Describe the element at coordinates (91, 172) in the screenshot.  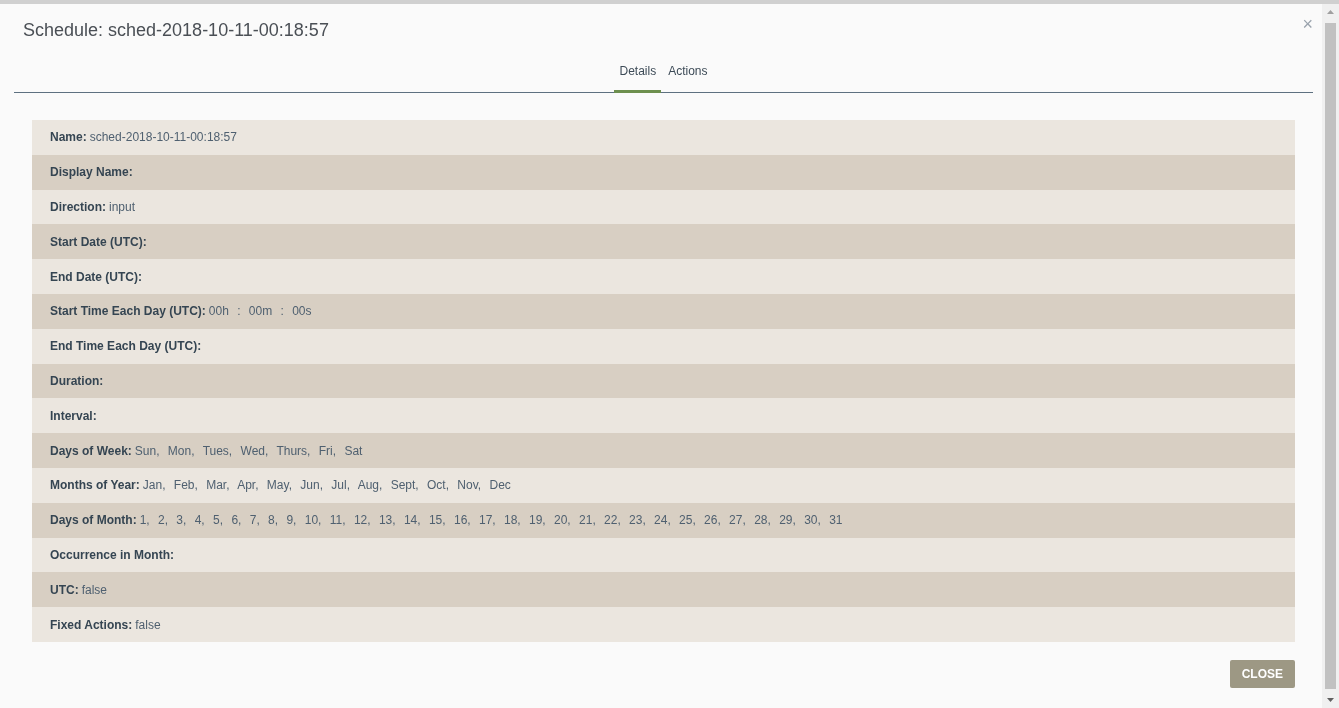
I see `field-label: Display Name:` at that location.